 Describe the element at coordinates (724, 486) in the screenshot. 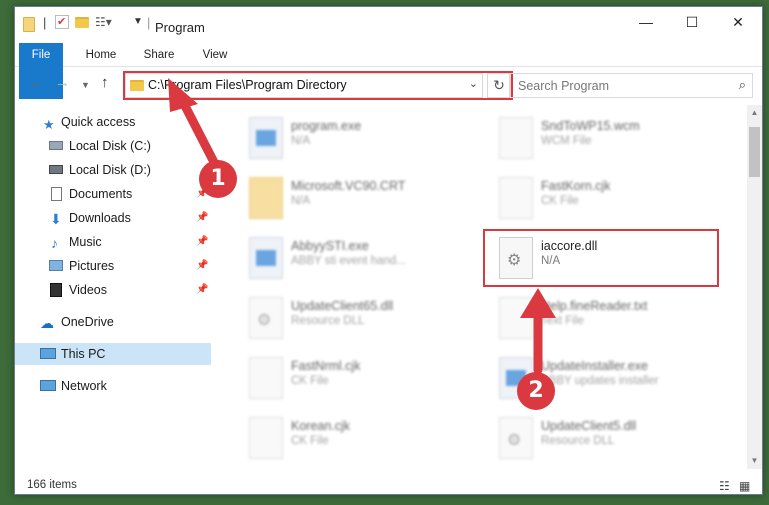

I see `details-view-icon: ☷` at that location.